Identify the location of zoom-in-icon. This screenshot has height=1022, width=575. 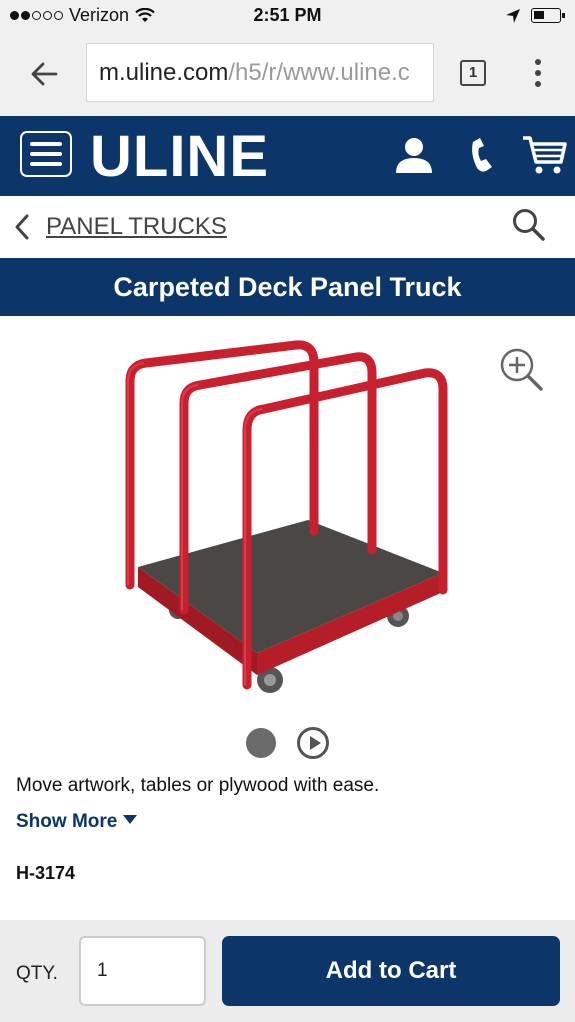
(521, 369).